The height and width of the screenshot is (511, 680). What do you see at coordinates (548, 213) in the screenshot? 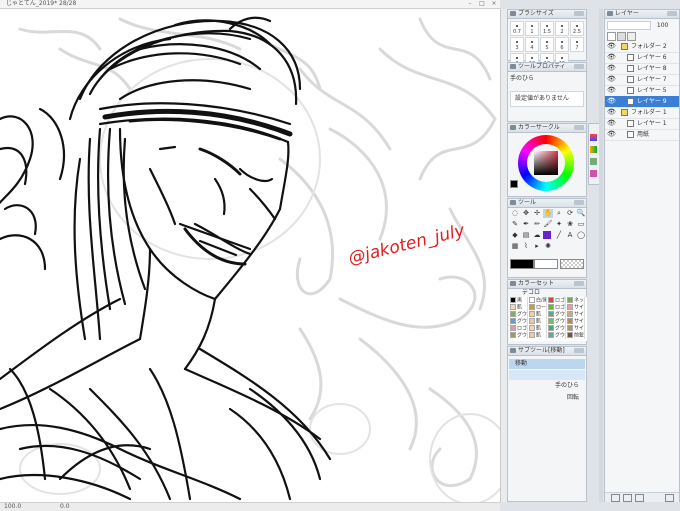
I see `hand-icon: ✋` at bounding box center [548, 213].